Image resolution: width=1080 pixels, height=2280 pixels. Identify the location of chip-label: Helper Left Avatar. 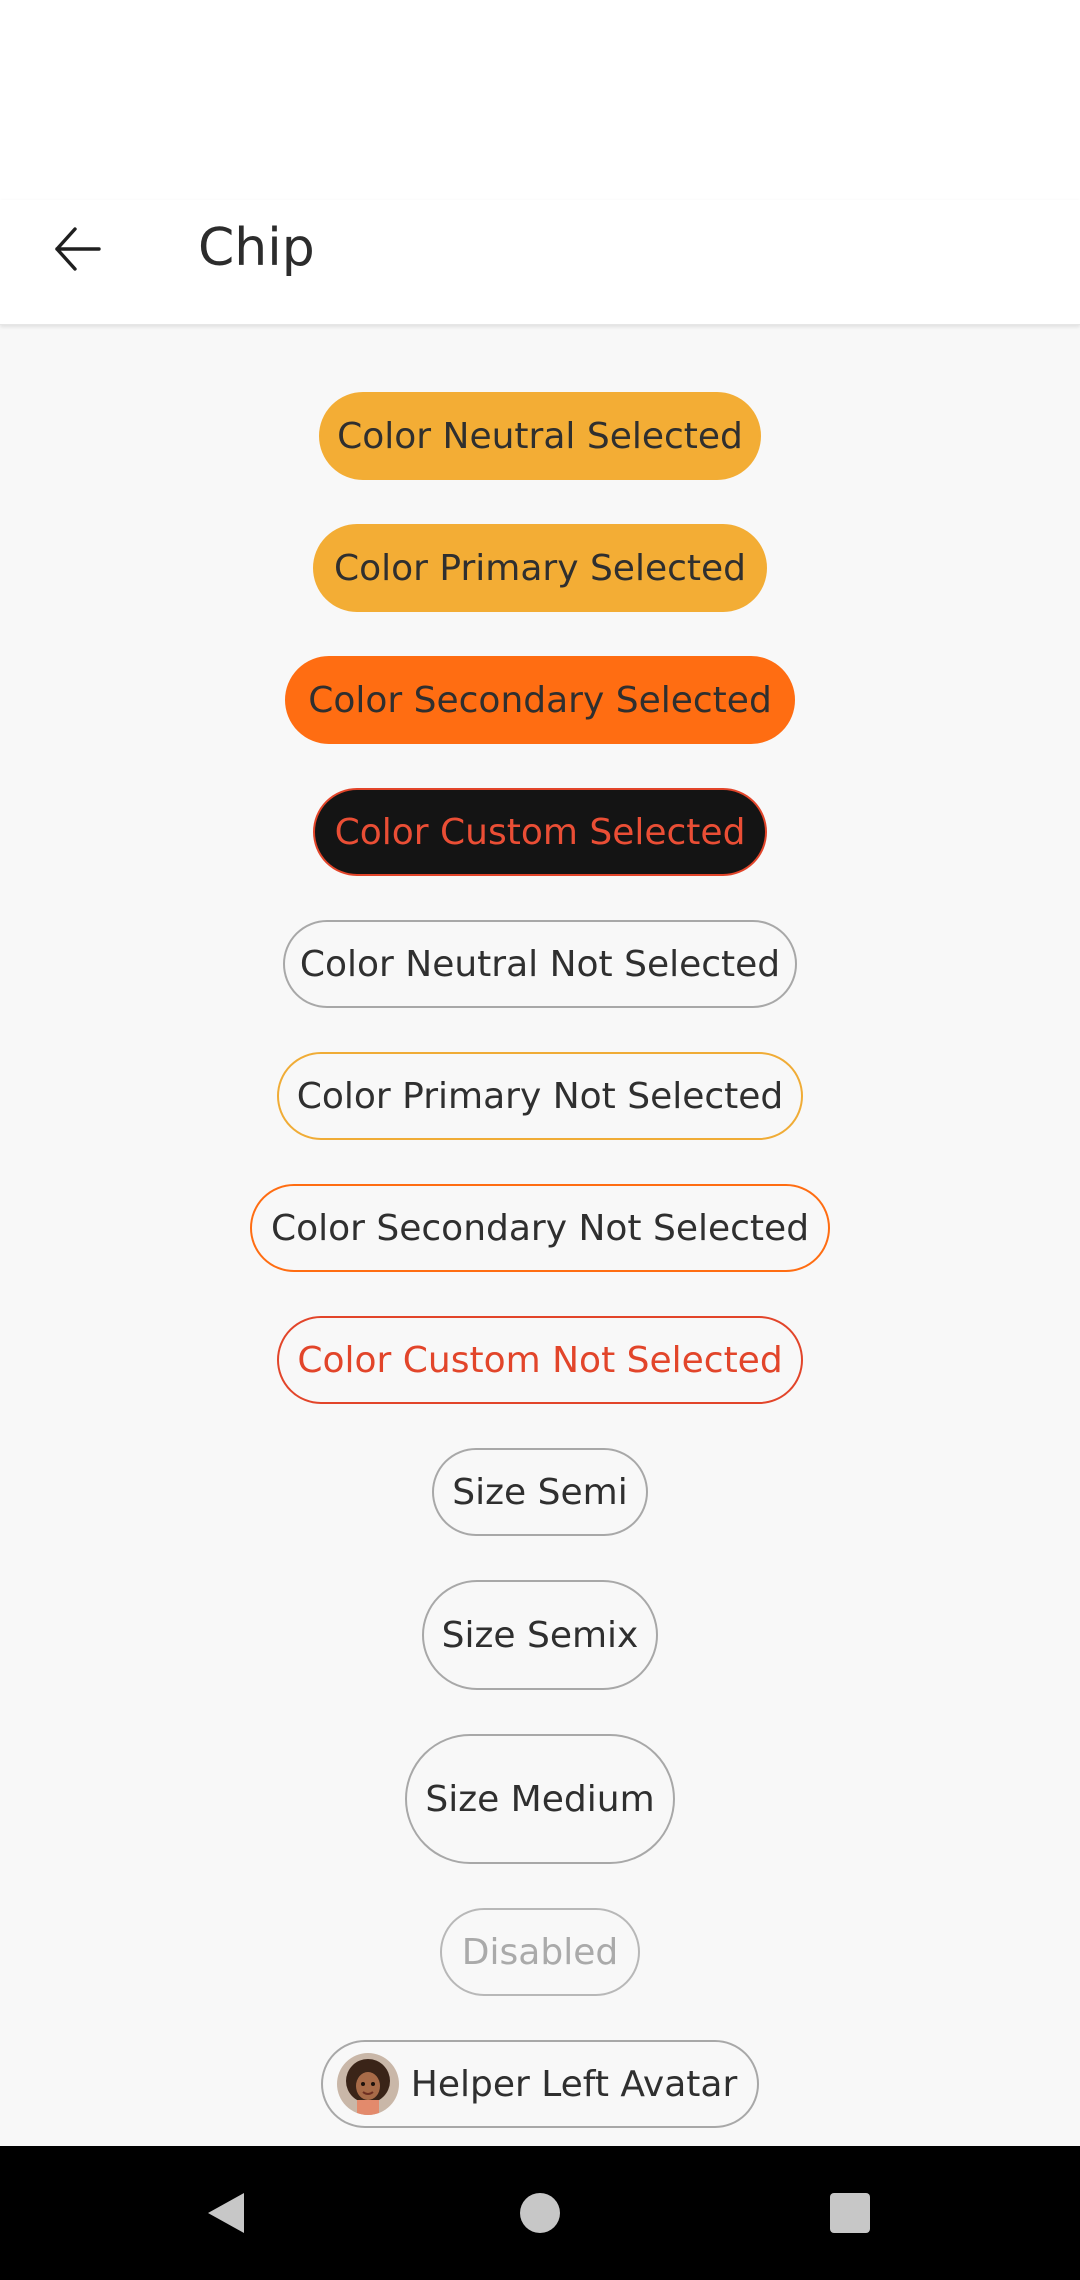
(574, 2084).